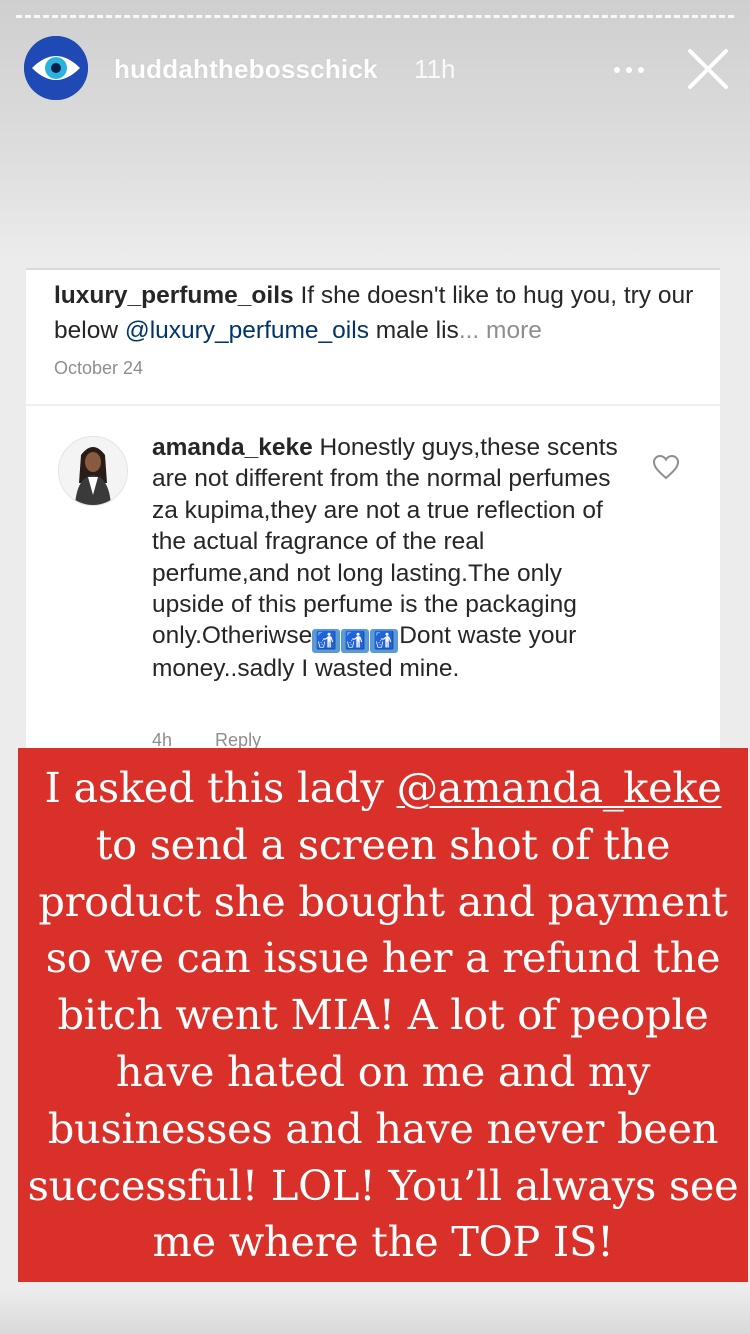 The height and width of the screenshot is (1334, 750). I want to click on story-username: huddahthebosschick, so click(246, 69).